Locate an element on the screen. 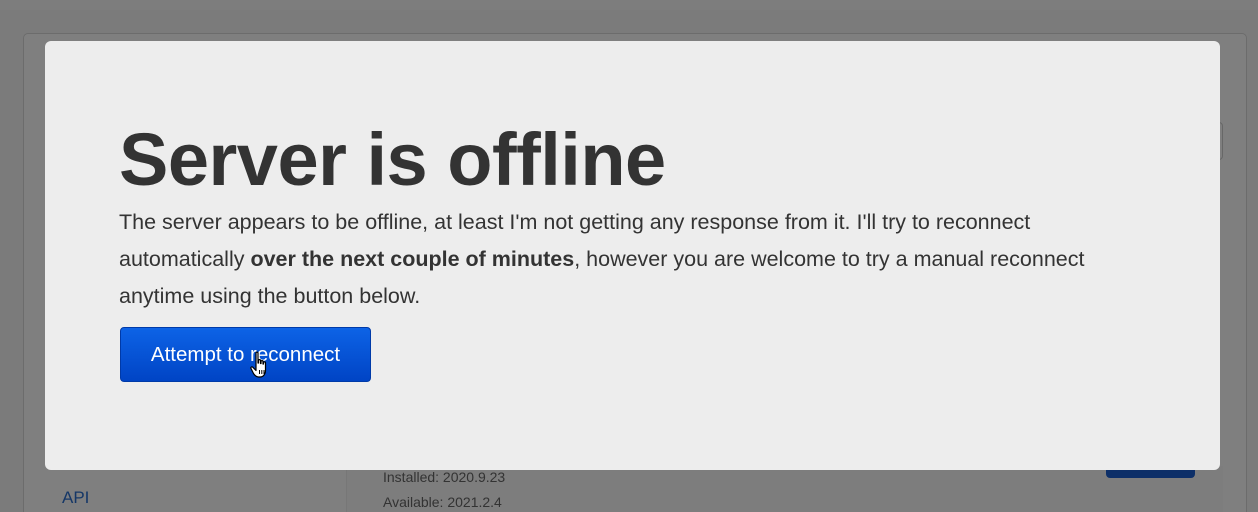  message-emphasis: over the next couple of minutes is located at coordinates (412, 259).